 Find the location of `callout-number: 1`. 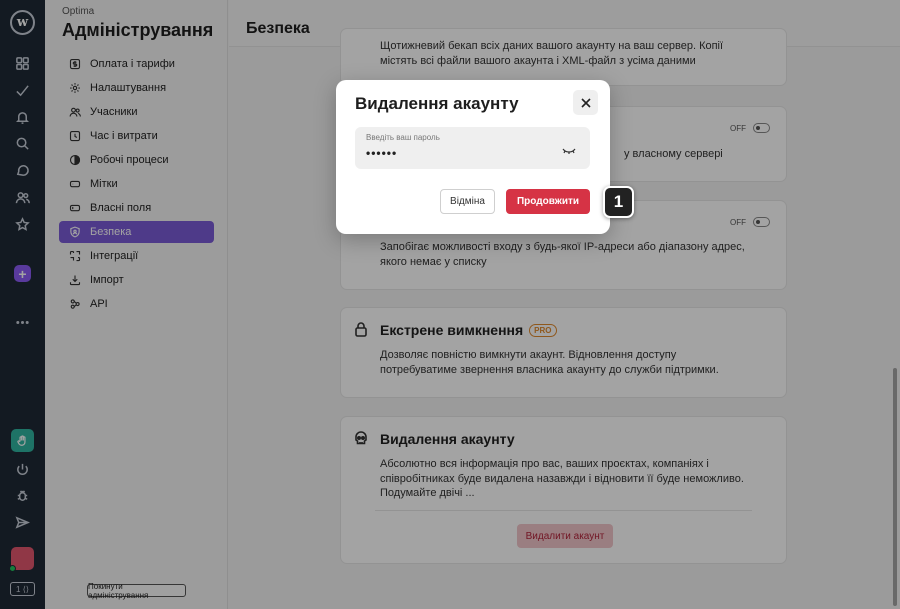

callout-number: 1 is located at coordinates (618, 202).